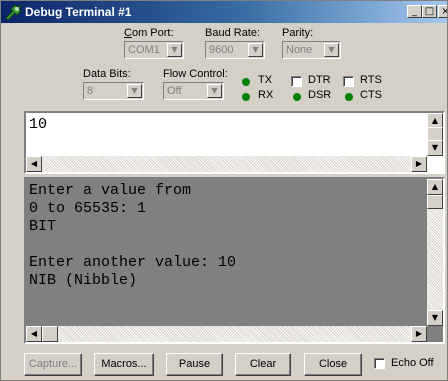 The width and height of the screenshot is (448, 381). I want to click on rx-led-icon, so click(246, 97).